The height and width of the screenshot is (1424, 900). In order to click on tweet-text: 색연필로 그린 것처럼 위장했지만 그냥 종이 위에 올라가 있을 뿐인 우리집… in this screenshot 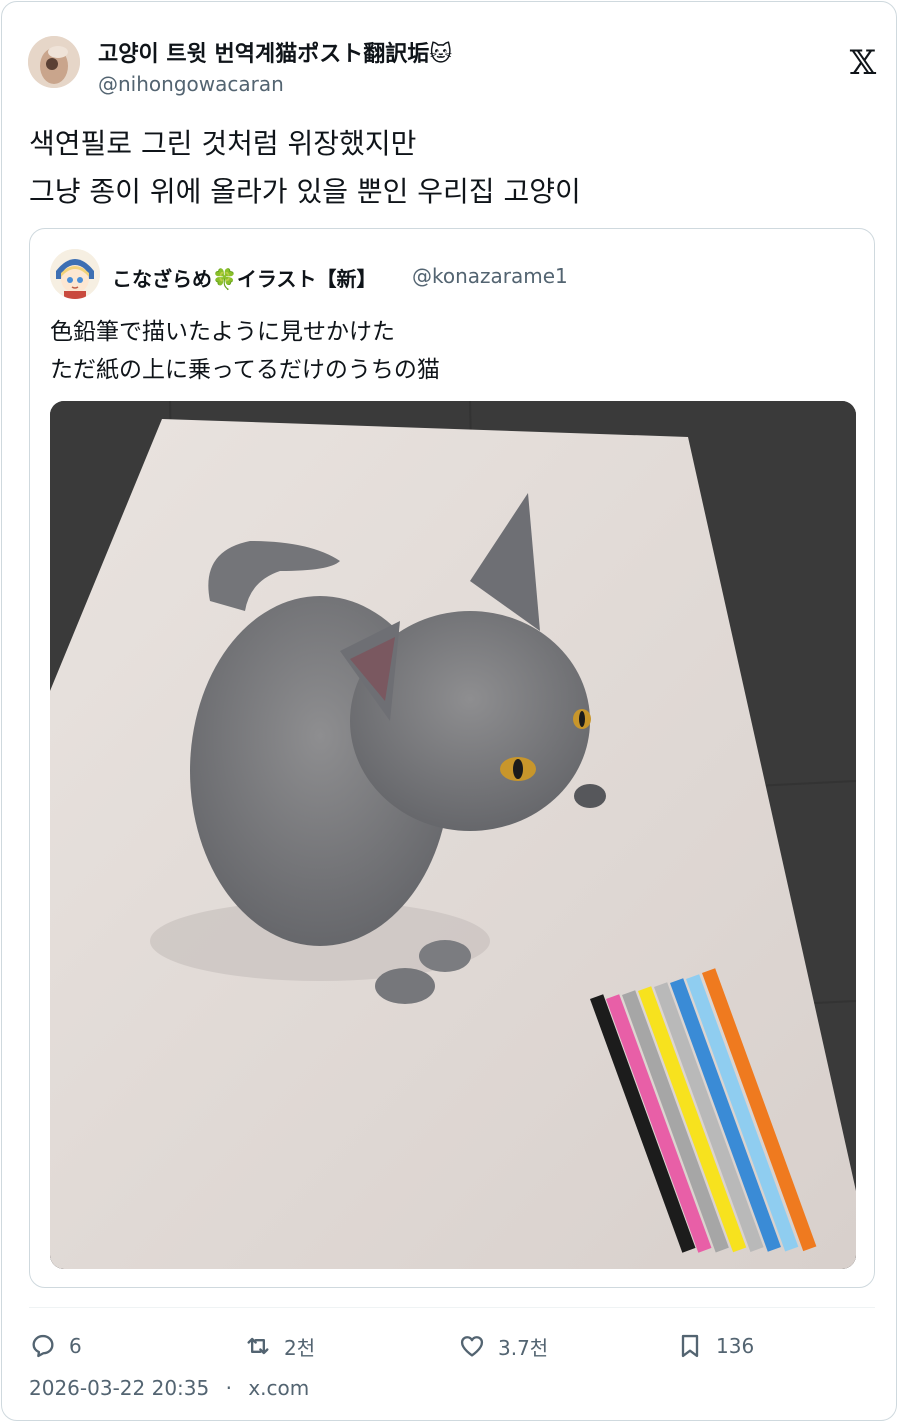, I will do `click(449, 168)`.